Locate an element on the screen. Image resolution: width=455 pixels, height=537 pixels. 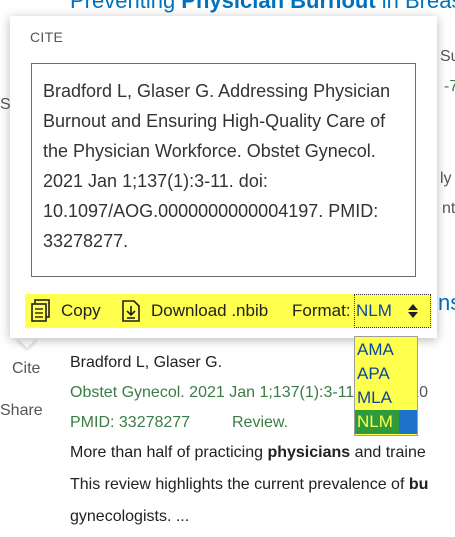
copy-button: Copy is located at coordinates (67, 311).